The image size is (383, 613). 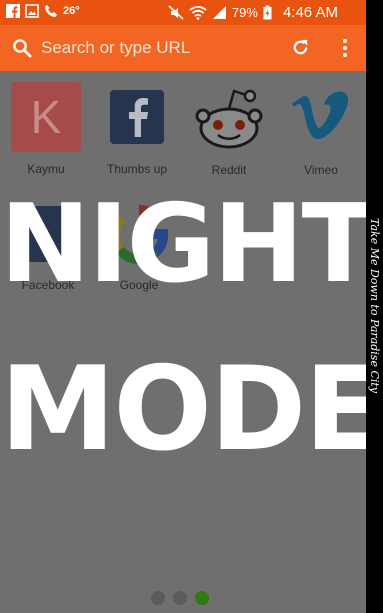 I want to click on speed-dial-reddit: Reddit, so click(x=229, y=130).